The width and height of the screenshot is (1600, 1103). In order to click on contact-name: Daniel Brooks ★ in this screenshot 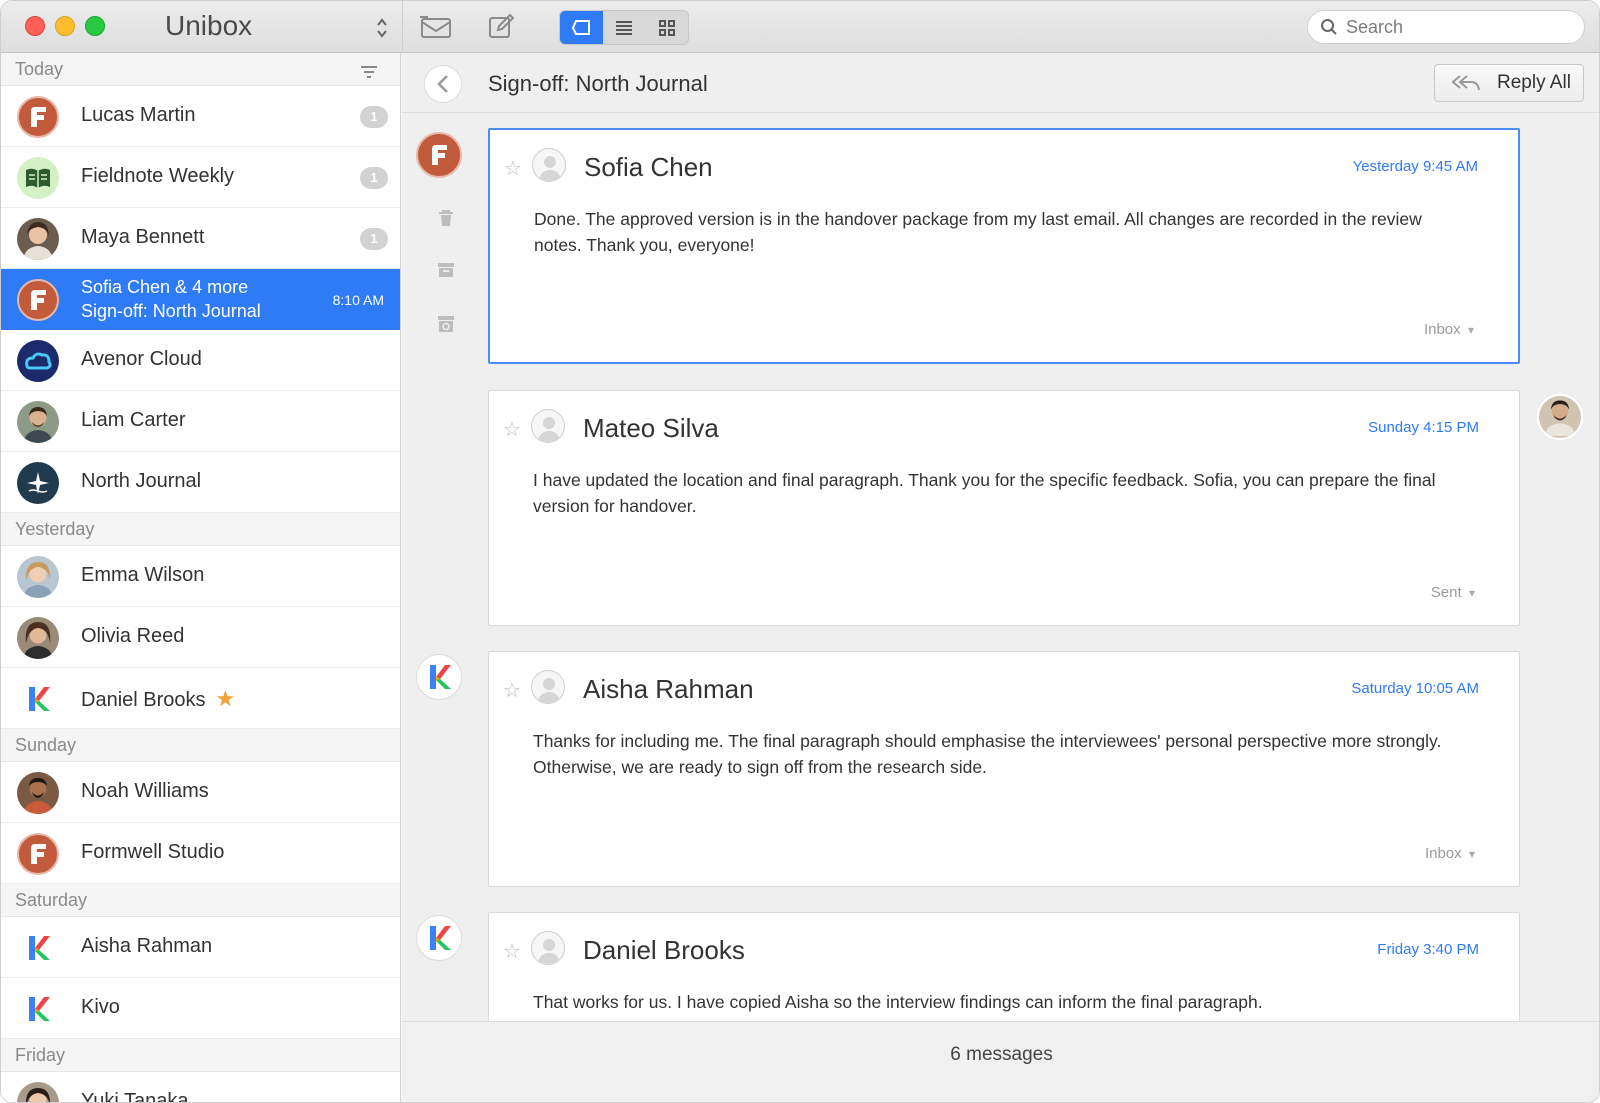, I will do `click(158, 699)`.